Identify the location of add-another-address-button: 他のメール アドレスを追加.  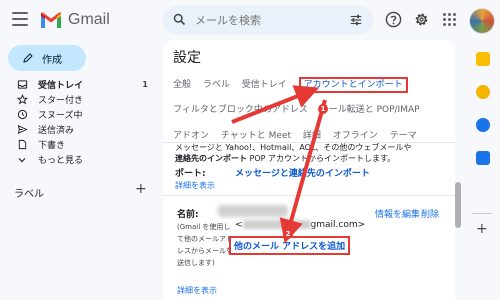
(290, 245).